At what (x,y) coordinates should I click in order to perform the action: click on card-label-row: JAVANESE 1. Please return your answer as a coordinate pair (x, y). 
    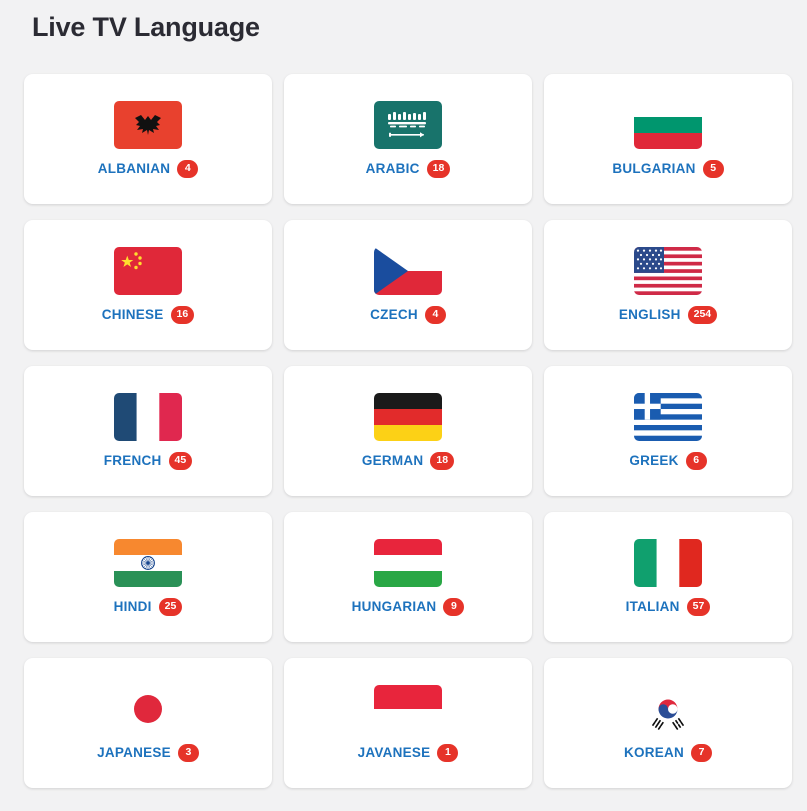
    Looking at the image, I should click on (408, 752).